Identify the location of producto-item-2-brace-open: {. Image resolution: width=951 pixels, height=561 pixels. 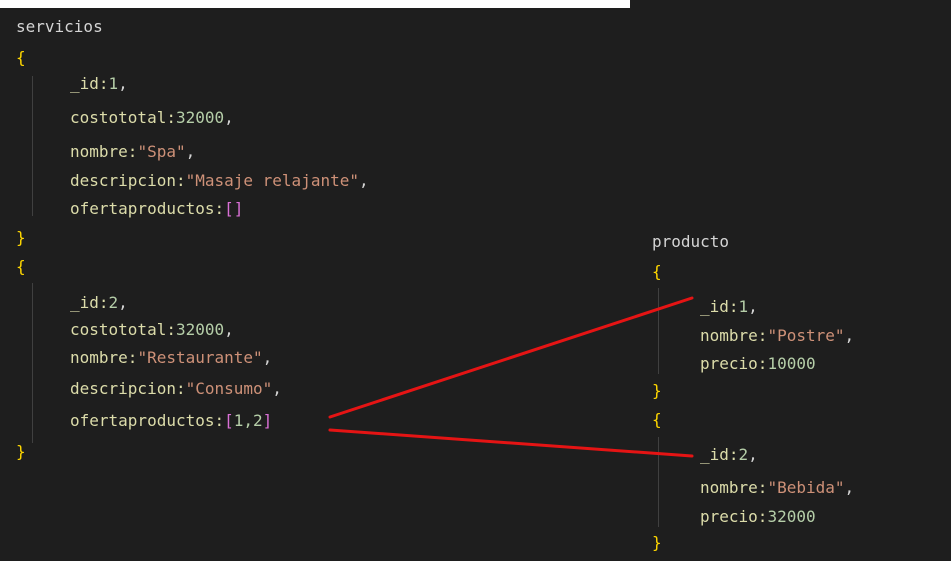
(657, 419).